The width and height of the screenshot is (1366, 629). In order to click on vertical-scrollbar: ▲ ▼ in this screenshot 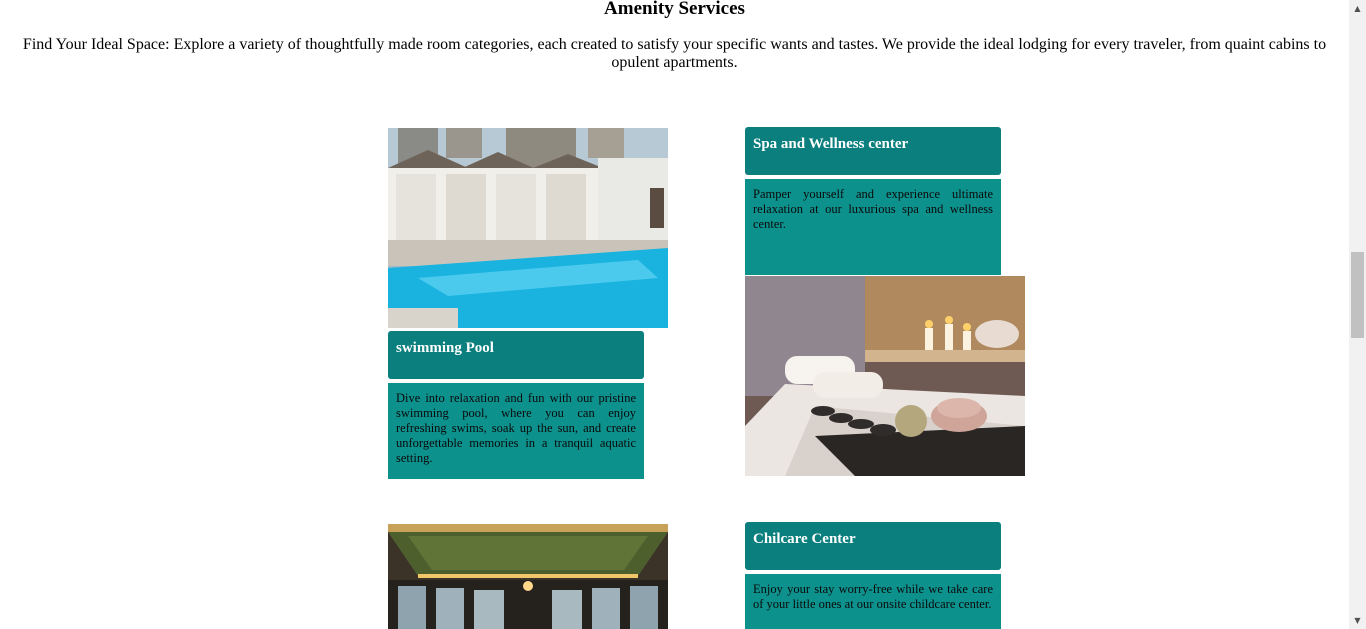, I will do `click(1357, 314)`.